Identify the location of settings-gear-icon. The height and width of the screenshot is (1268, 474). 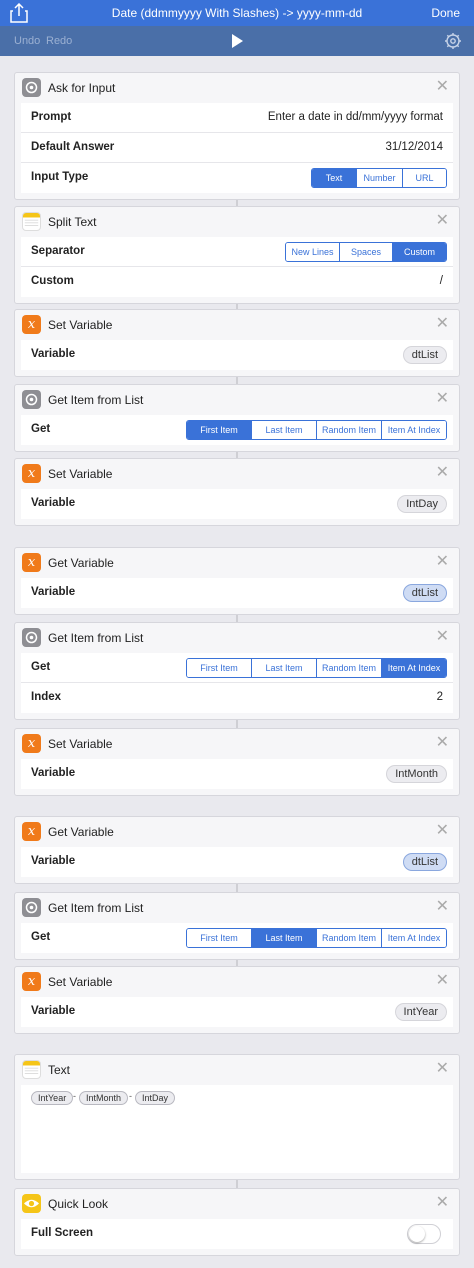
(453, 41).